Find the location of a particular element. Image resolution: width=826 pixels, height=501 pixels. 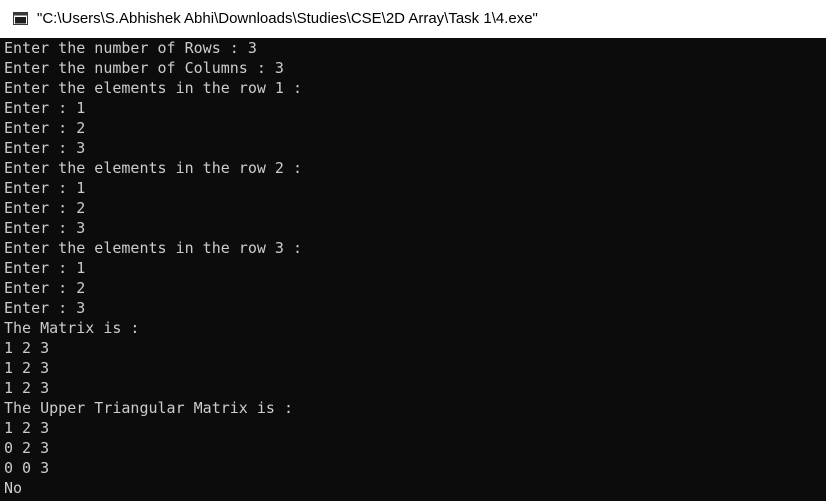

console-line: The Matrix is : is located at coordinates (72, 328).